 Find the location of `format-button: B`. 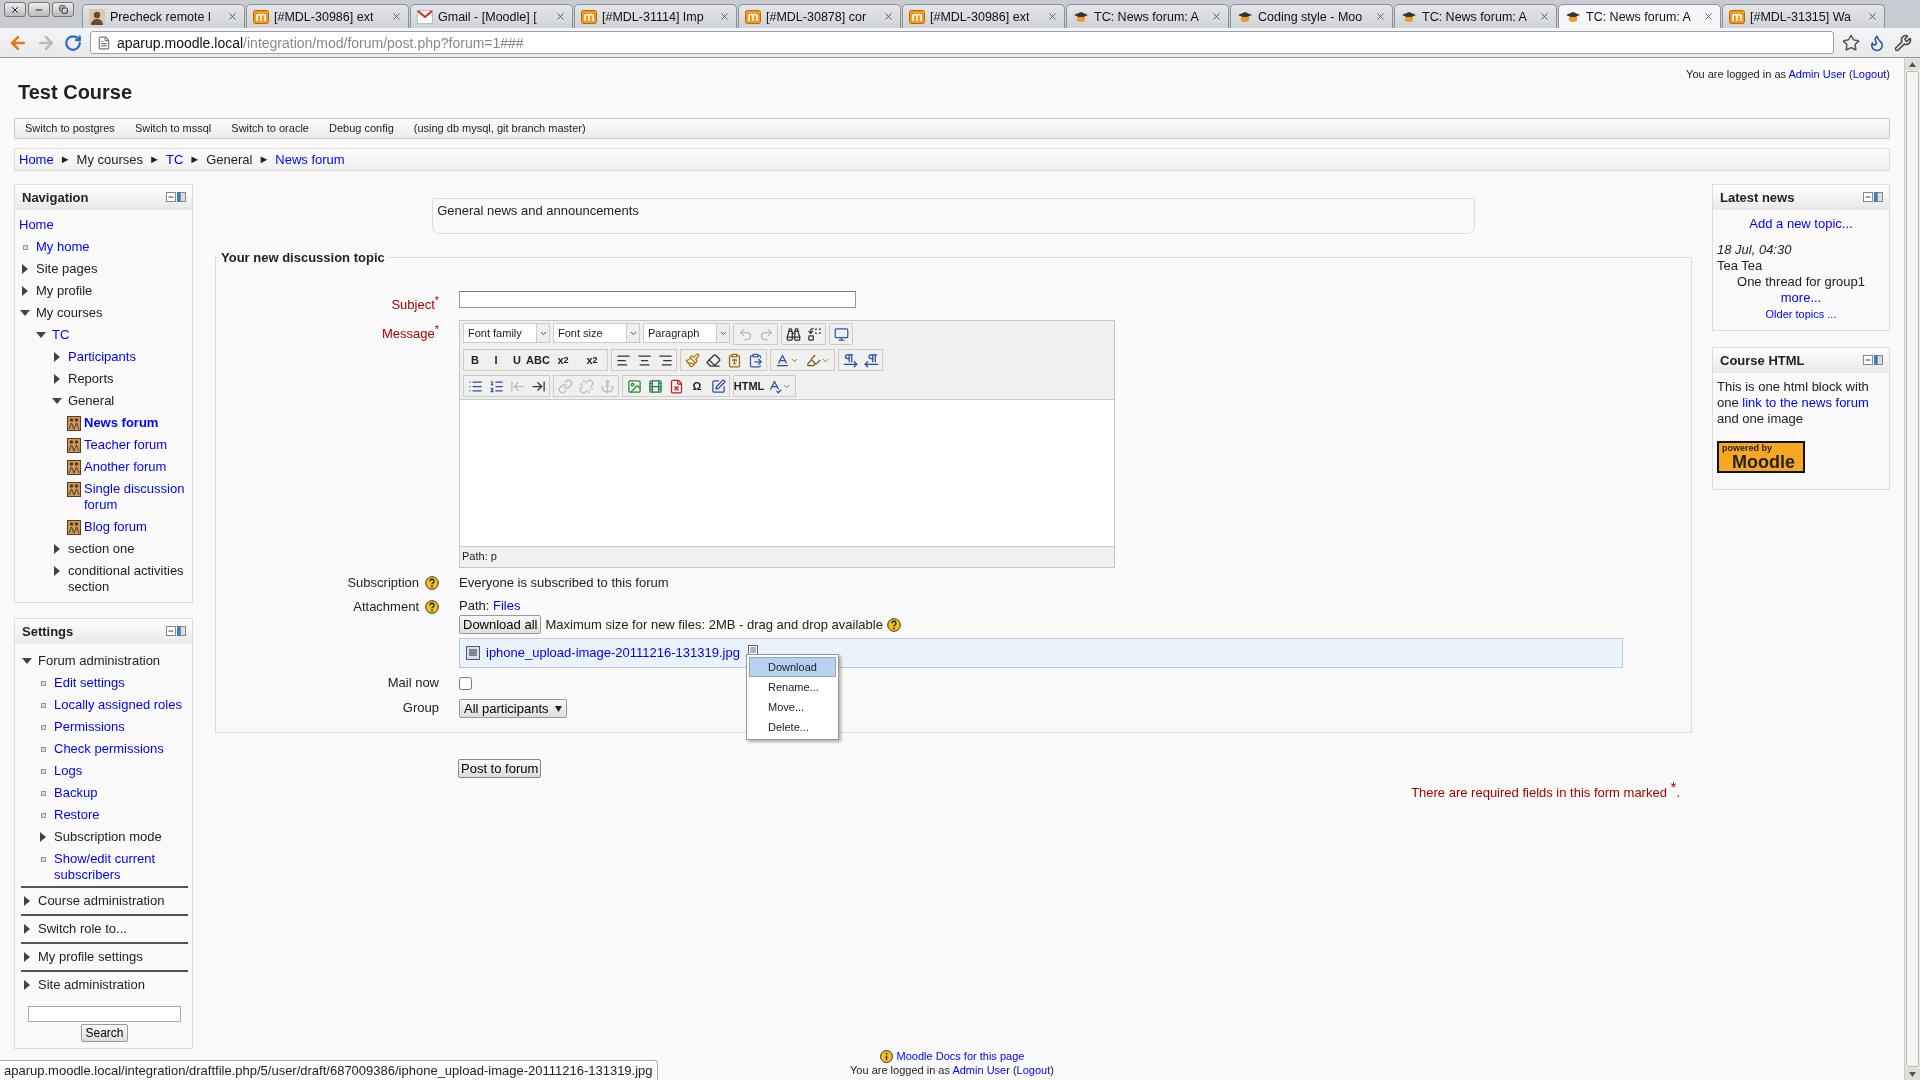

format-button: B is located at coordinates (475, 360).